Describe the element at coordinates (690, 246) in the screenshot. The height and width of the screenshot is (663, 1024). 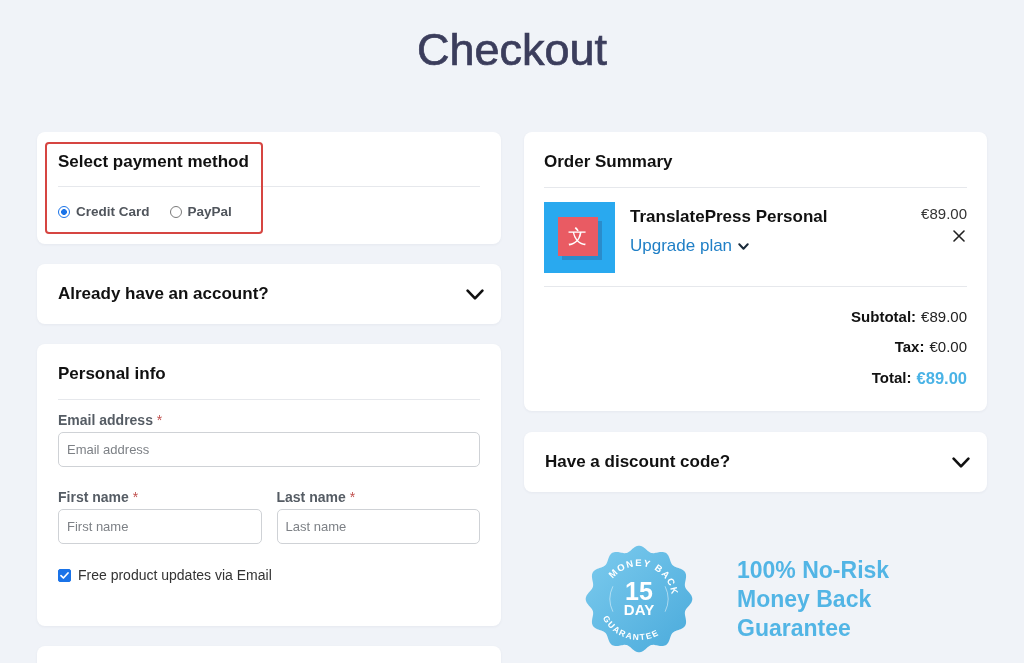
I see `upgrade-plan-link: Upgrade plan` at that location.